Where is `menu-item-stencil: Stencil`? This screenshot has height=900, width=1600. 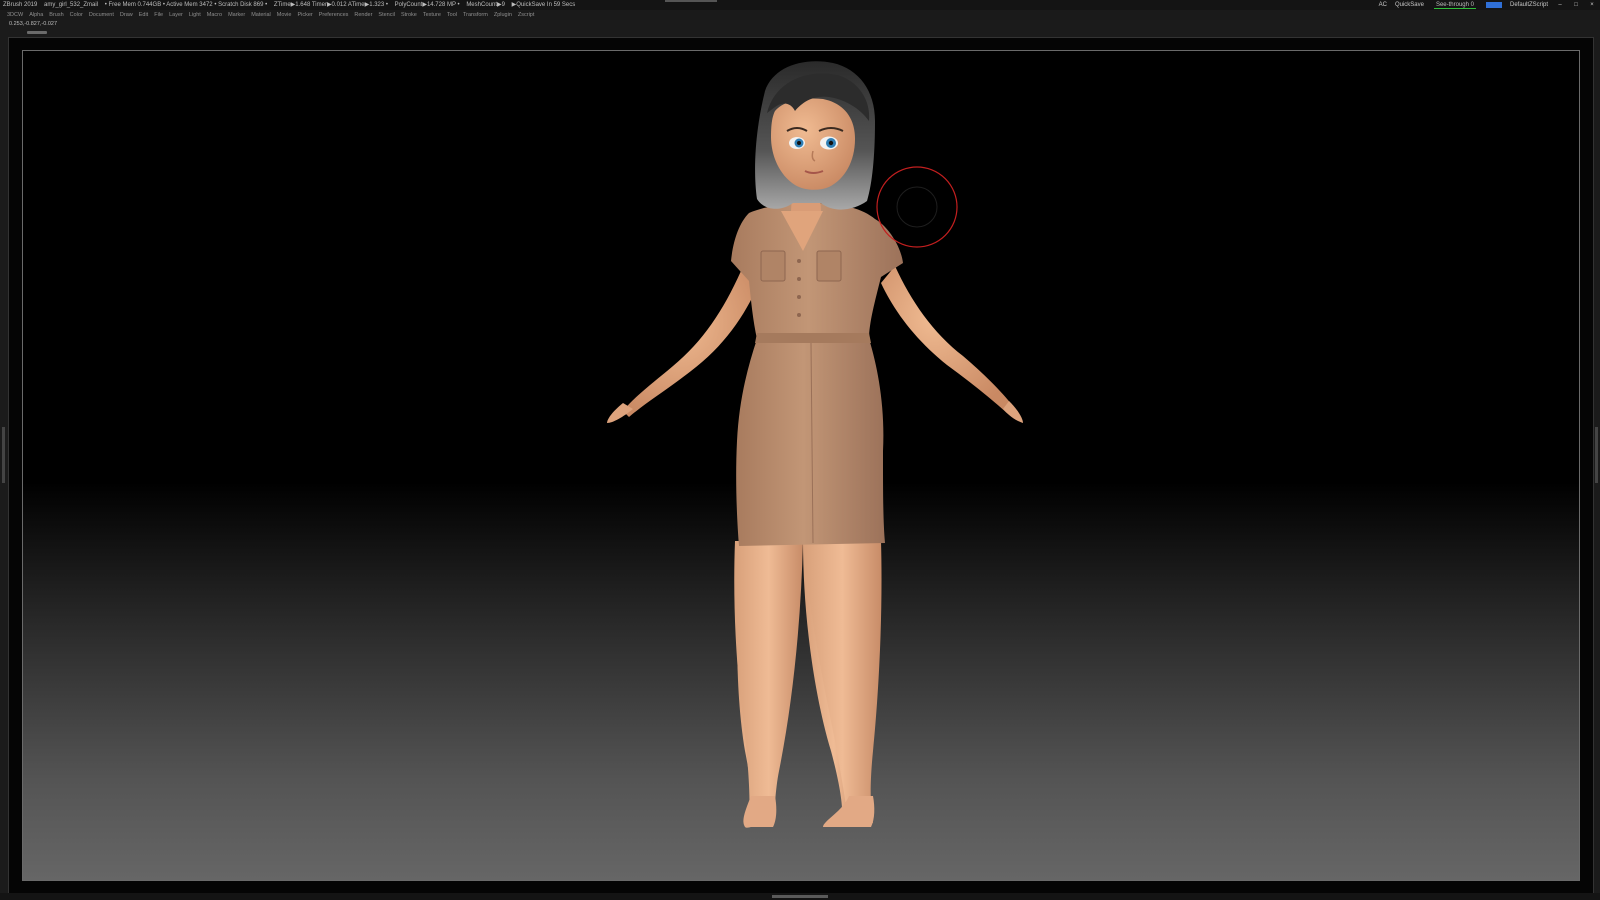
menu-item-stencil: Stencil is located at coordinates (386, 15).